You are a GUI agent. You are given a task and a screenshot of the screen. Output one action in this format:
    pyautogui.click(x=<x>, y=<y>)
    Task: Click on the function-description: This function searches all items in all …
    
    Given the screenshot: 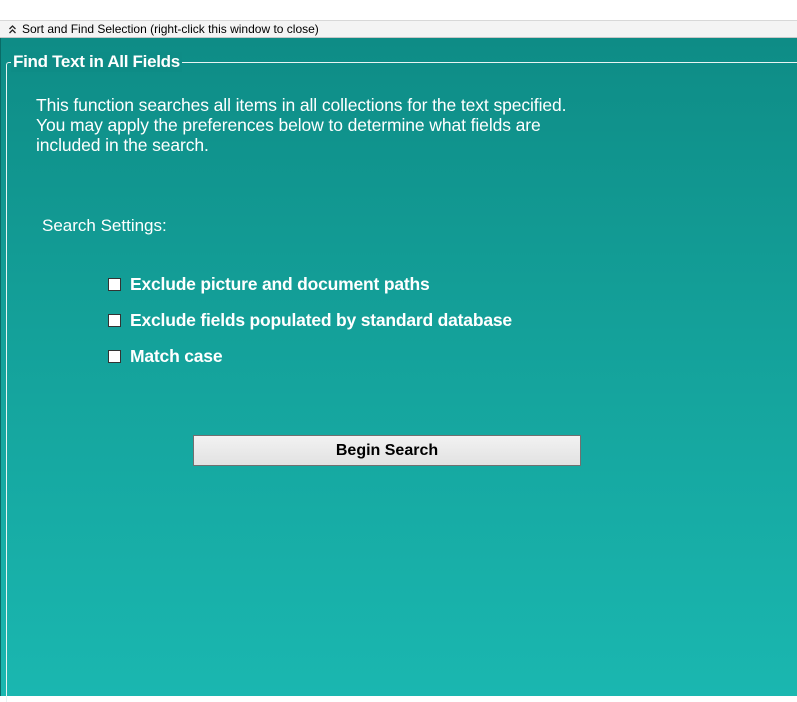 What is the action you would take?
    pyautogui.click(x=396, y=125)
    